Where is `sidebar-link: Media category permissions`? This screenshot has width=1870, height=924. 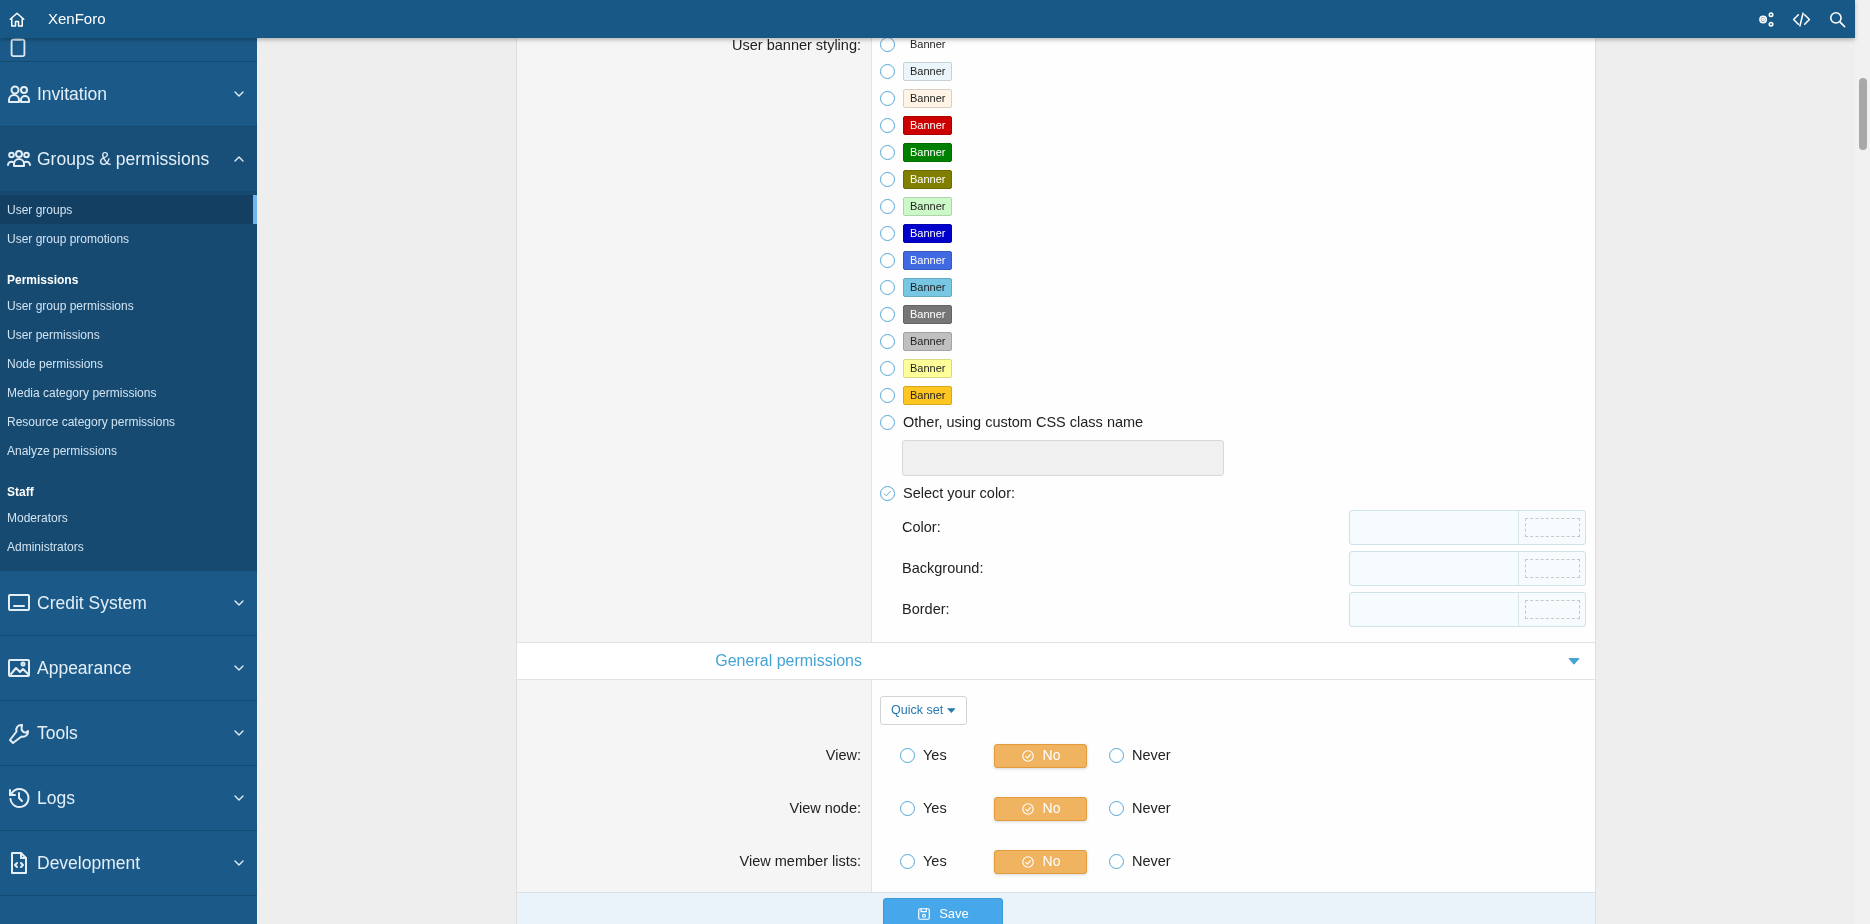
sidebar-link: Media category permissions is located at coordinates (128, 392).